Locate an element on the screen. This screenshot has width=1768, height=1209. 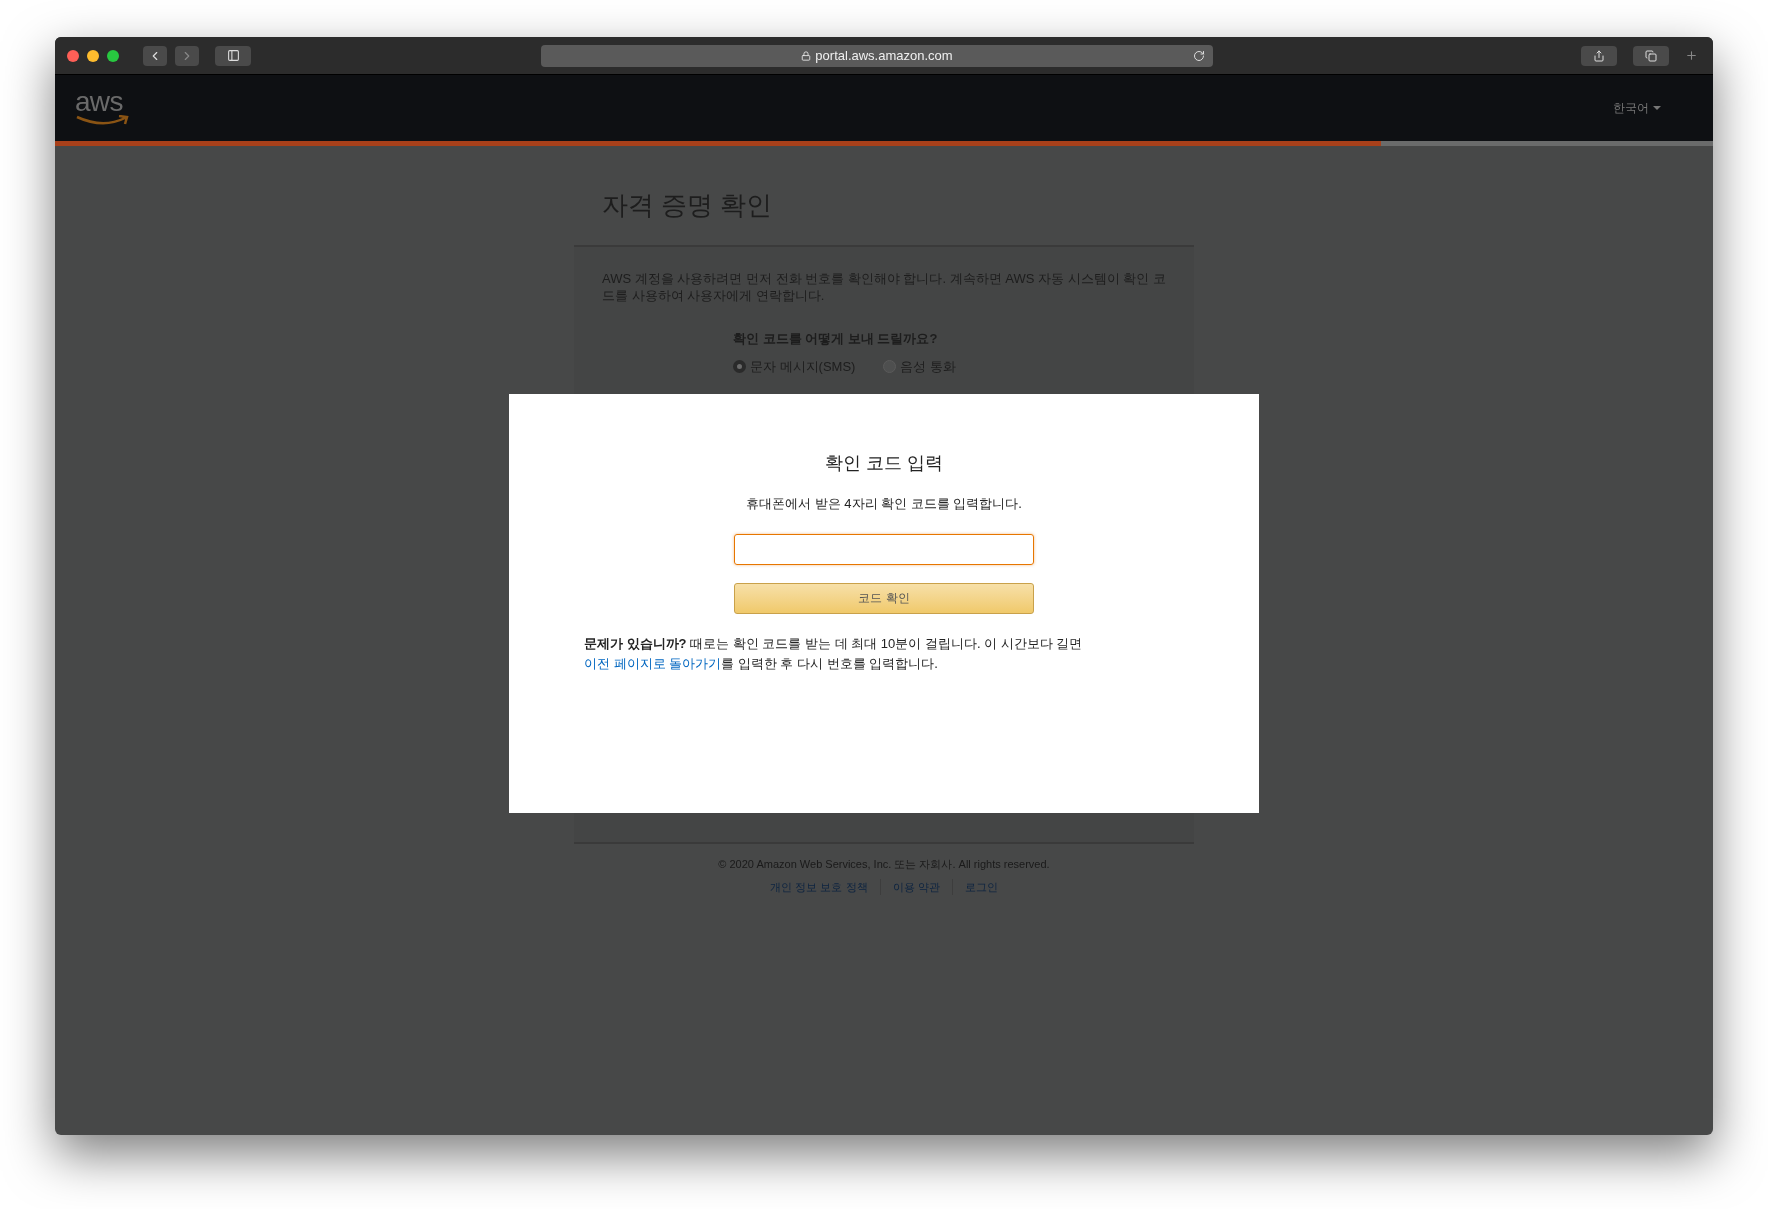
sidebar-icon is located at coordinates (233, 55).